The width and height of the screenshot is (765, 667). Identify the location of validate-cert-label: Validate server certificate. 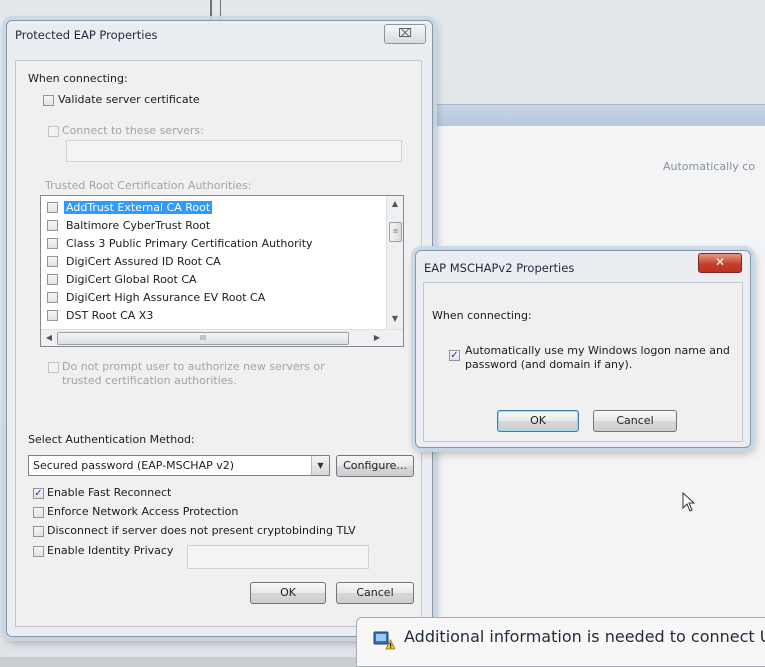
(129, 99).